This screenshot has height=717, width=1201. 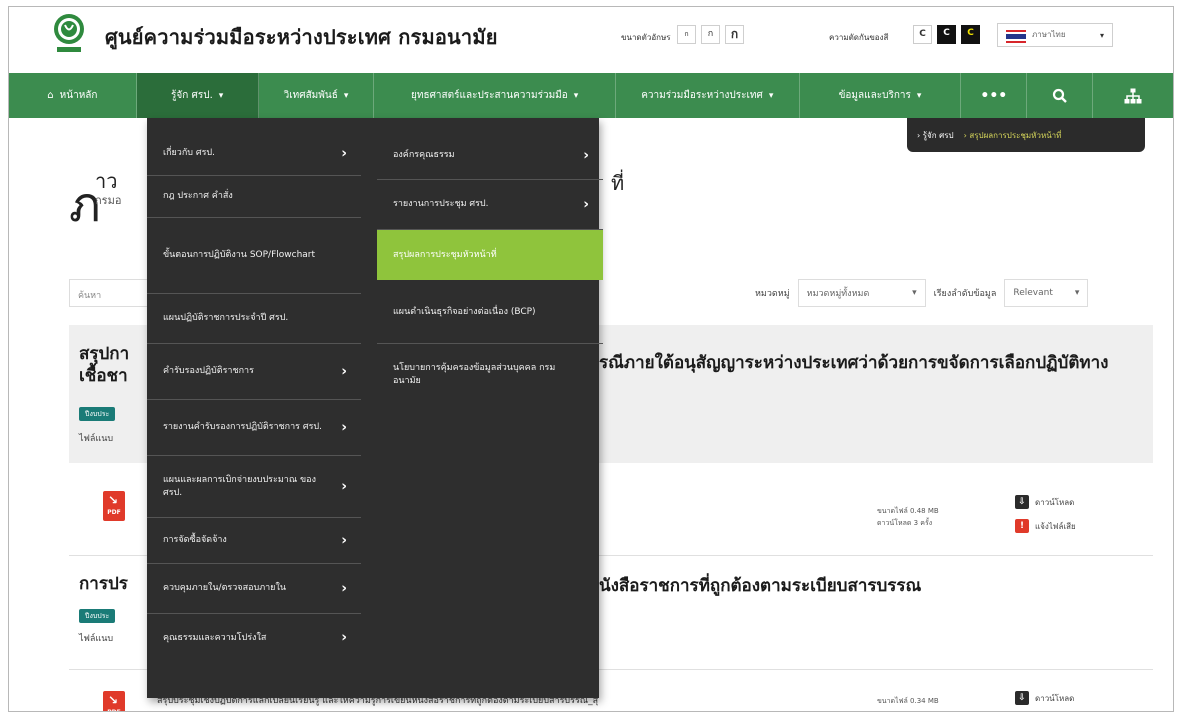 What do you see at coordinates (254, 541) in the screenshot?
I see `menu-item-procurement: การจัดซื้อจัดจ้าง ›` at bounding box center [254, 541].